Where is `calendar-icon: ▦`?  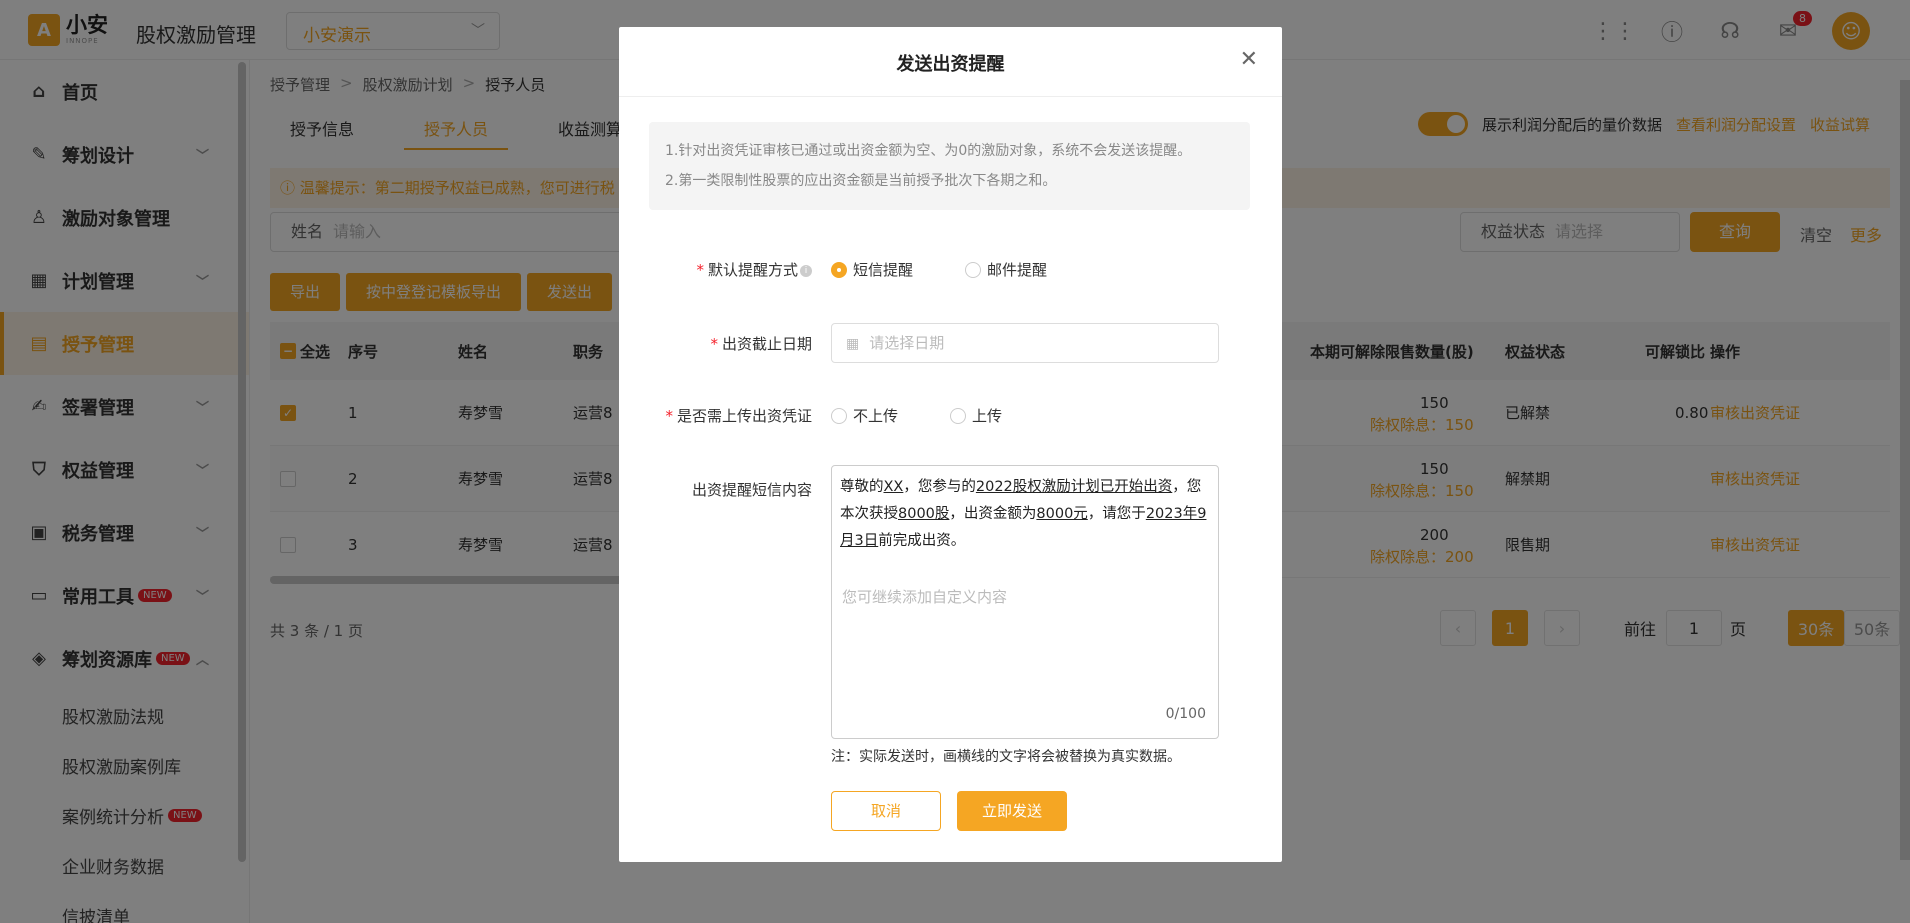
calendar-icon: ▦ is located at coordinates (853, 344).